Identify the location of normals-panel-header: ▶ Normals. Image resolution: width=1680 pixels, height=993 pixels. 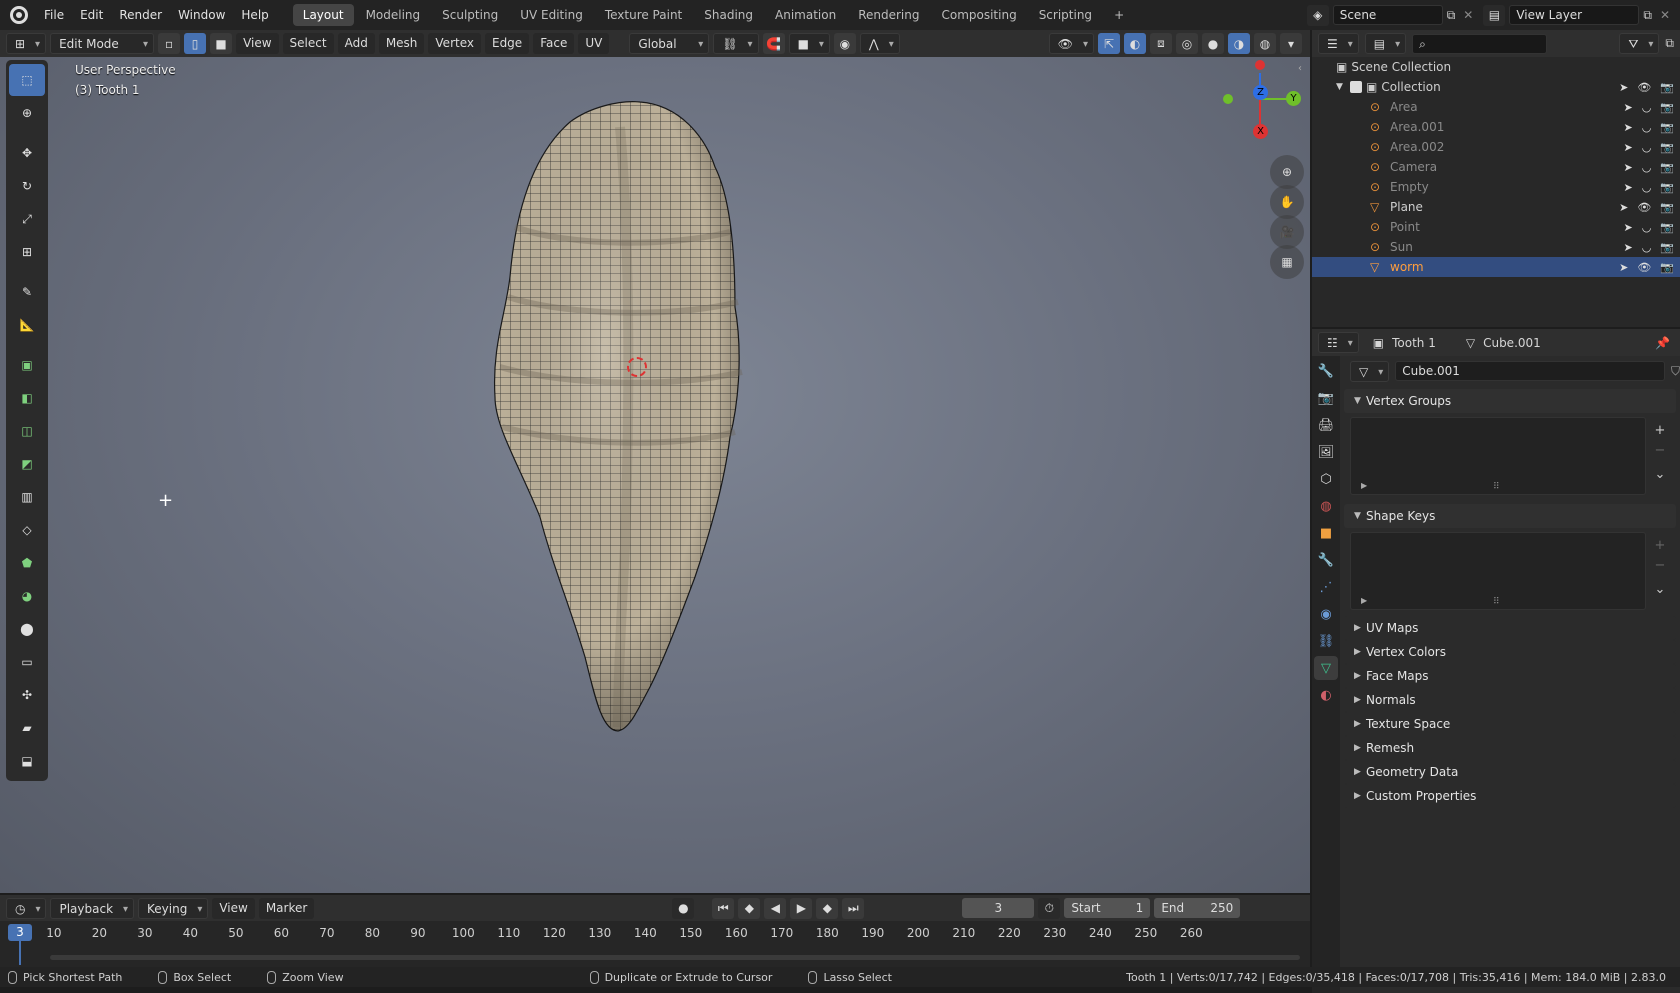
(1510, 700).